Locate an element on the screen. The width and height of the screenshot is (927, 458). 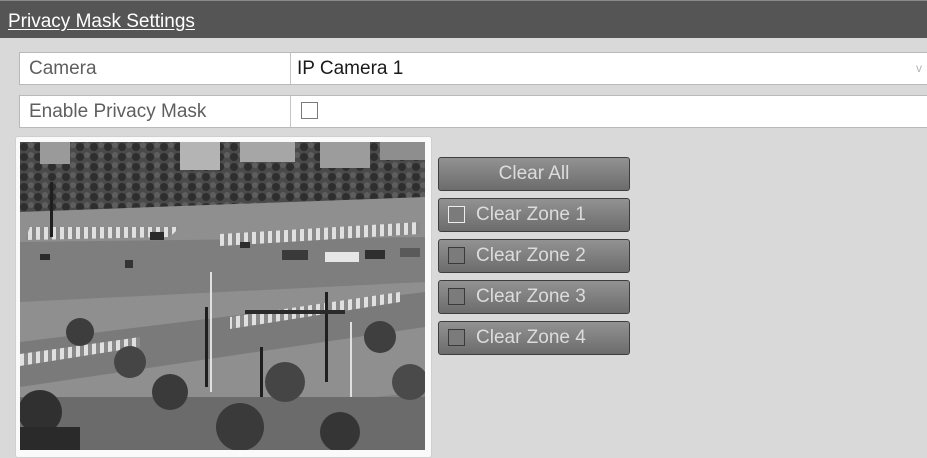
enable-privacy-mask-row: Enable Privacy Mask is located at coordinates (473, 111).